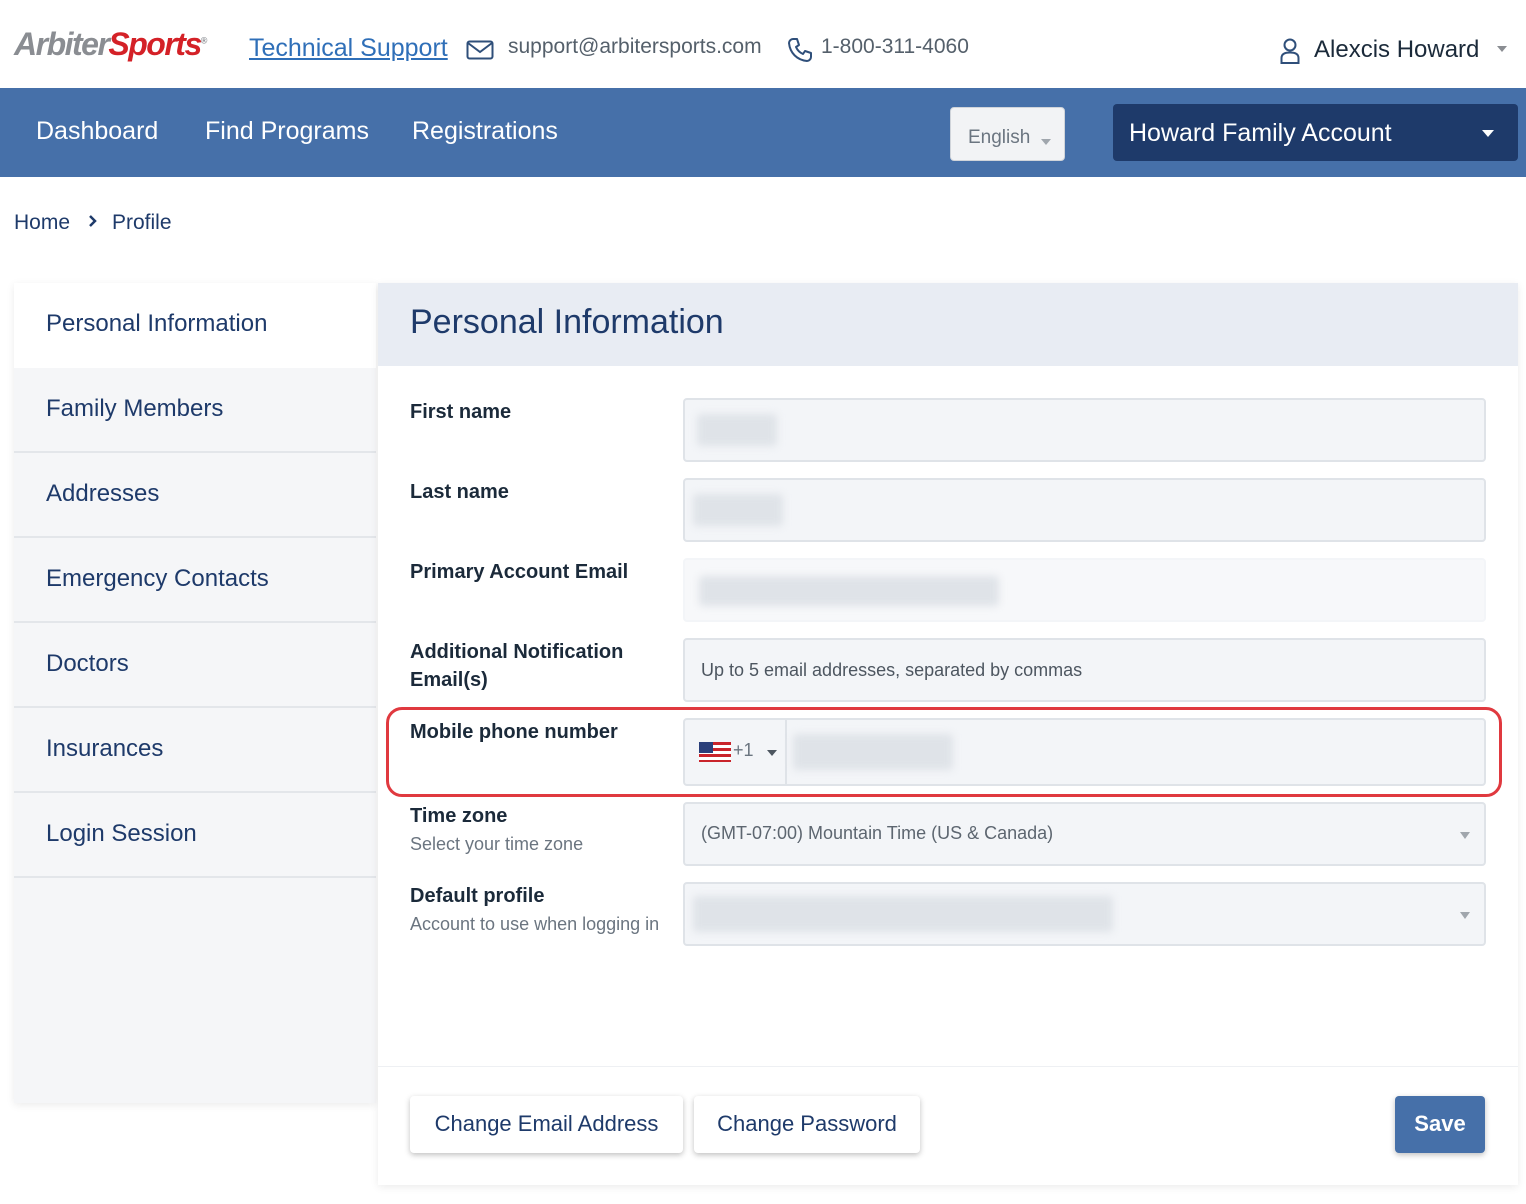 The height and width of the screenshot is (1204, 1526). I want to click on account-select: Howard Family Account, so click(1315, 132).